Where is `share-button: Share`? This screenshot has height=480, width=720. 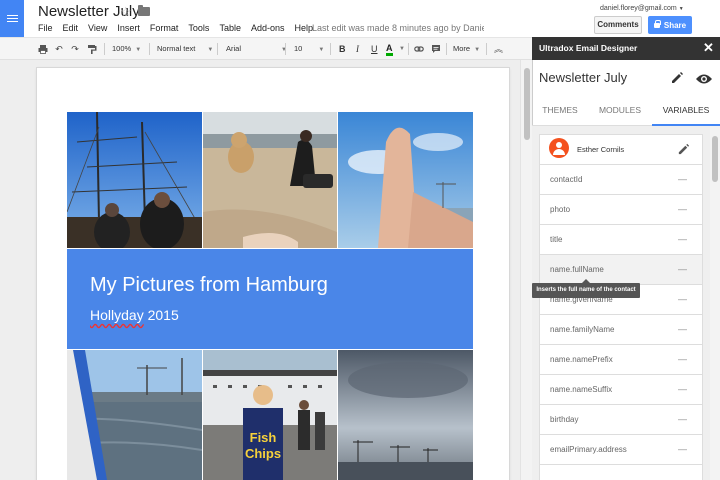
share-button: Share is located at coordinates (670, 25).